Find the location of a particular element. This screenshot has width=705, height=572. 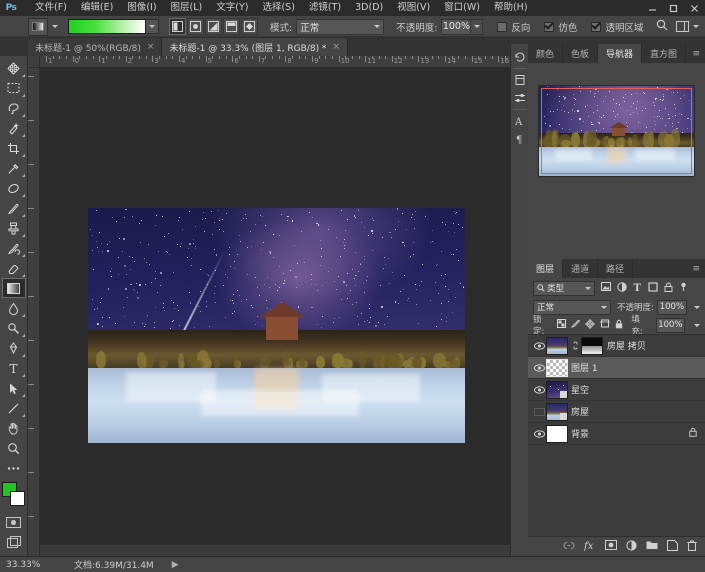

doc-tab-2: 未标题-1 @ 33.3% (图层 1, RGB/8) * × is located at coordinates (255, 47).